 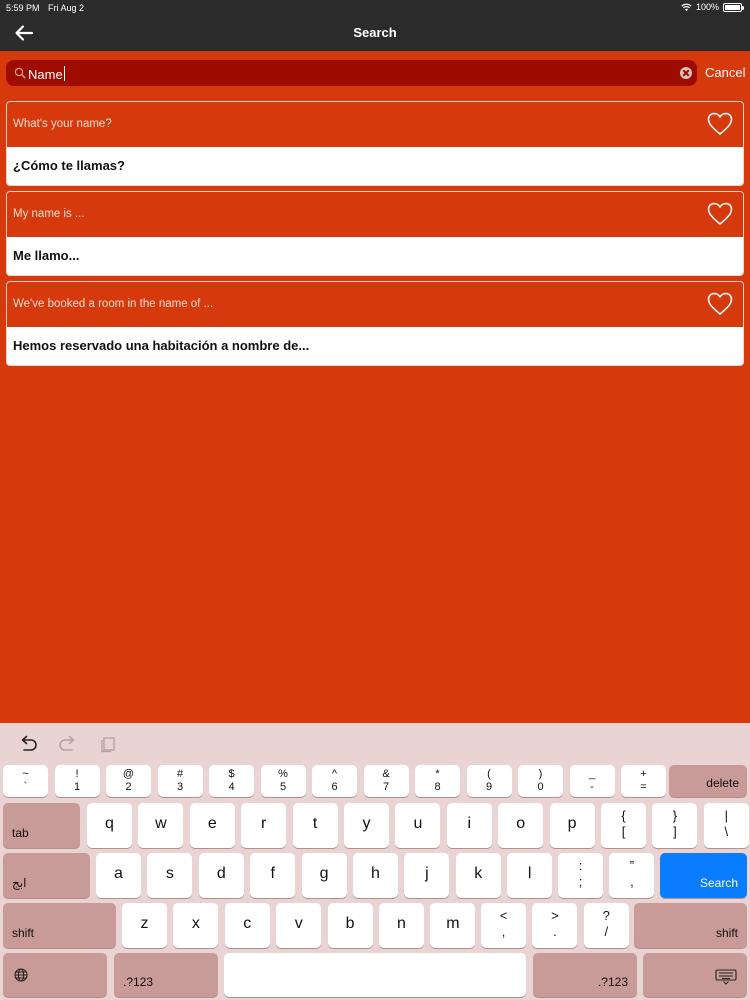 I want to click on key-[: {[, so click(x=623, y=825).